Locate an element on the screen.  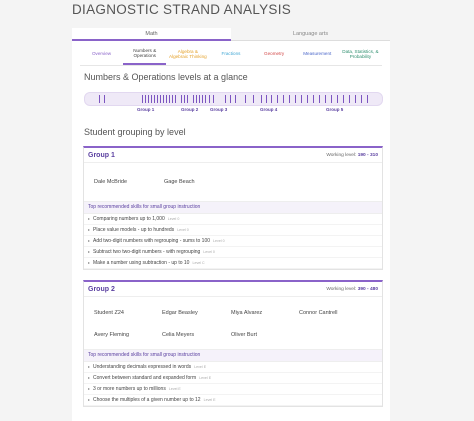
tab-language-arts: Language arts is located at coordinates (310, 34).